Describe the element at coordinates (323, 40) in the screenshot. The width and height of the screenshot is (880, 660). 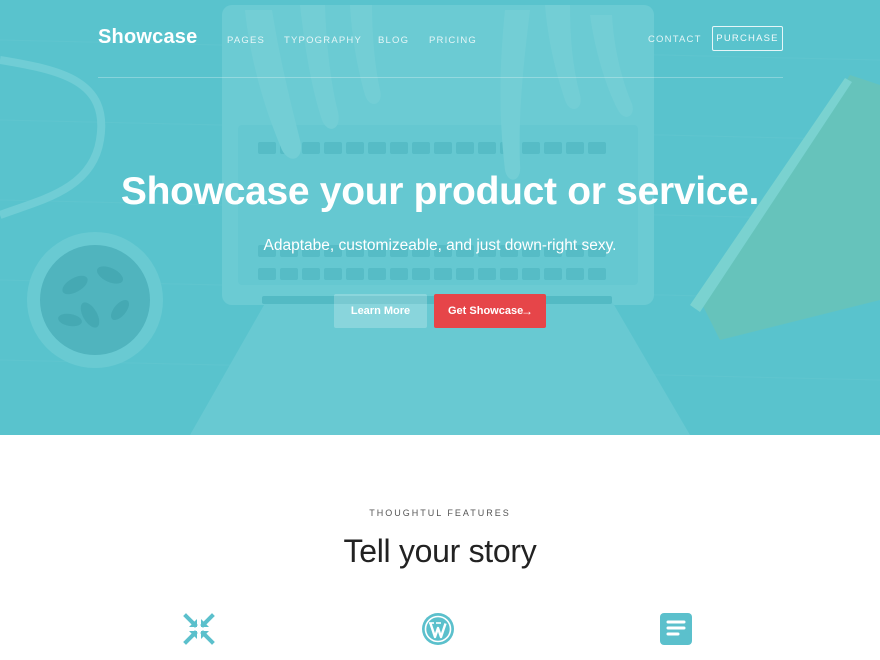
I see `nav-link-typography: TYPOGRAPHY` at that location.